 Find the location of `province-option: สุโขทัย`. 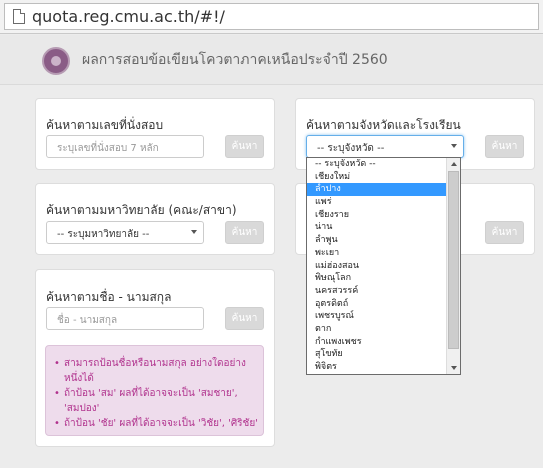

province-option: สุโขทัย is located at coordinates (377, 354).